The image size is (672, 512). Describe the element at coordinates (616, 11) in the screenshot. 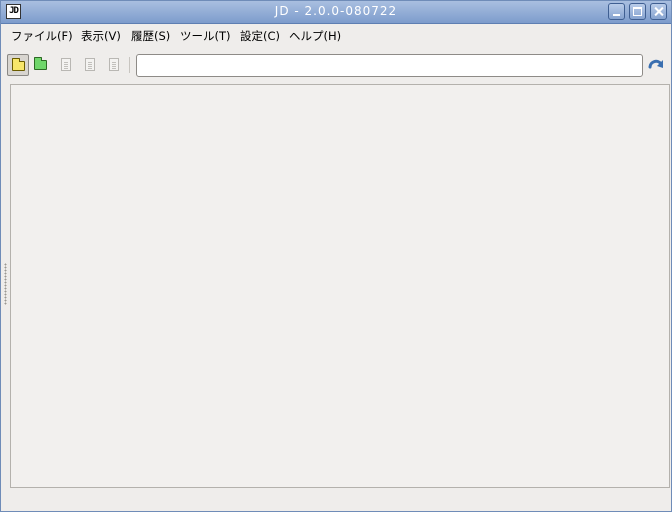

I see `minimize-button` at that location.